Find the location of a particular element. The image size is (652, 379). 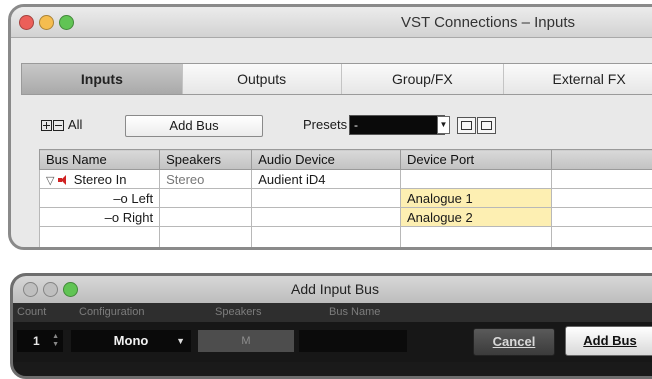

window-title: VST Connections – Inputs is located at coordinates (488, 22).